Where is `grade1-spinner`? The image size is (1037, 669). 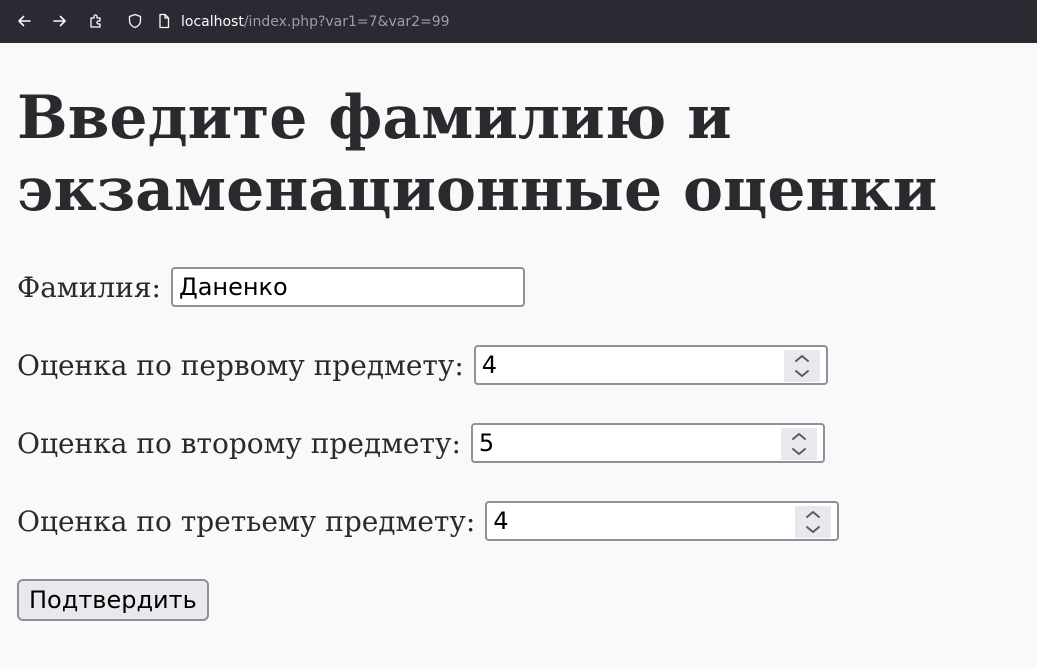 grade1-spinner is located at coordinates (801, 366).